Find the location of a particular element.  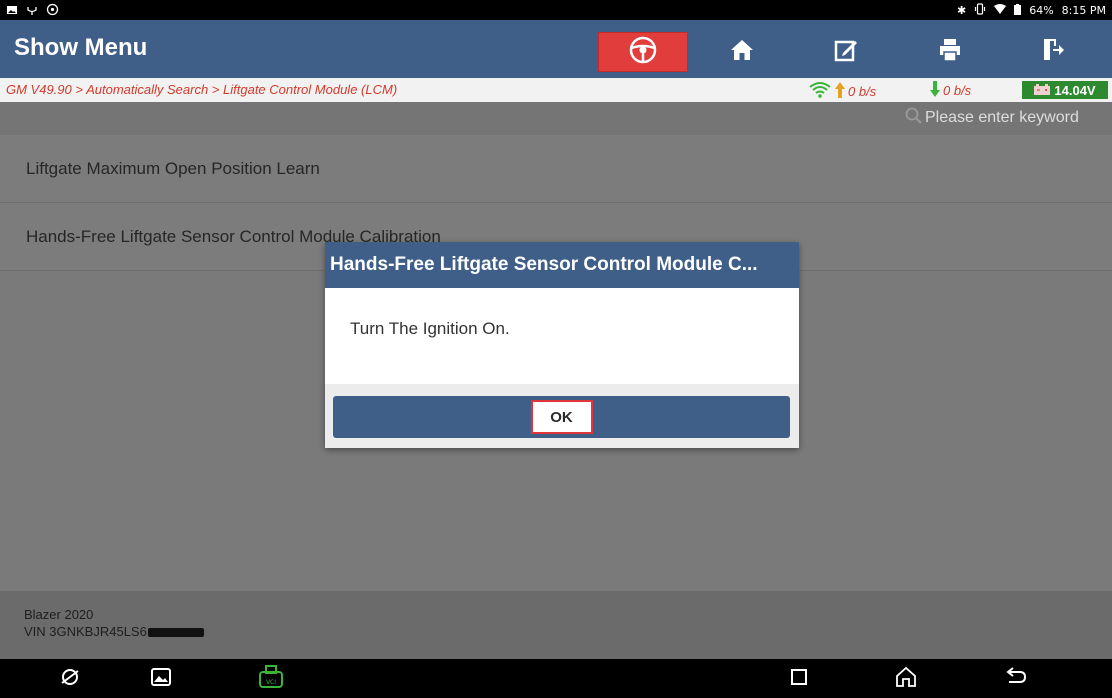

vin-text: VIN 3GNKBJR45LS6 is located at coordinates (85, 631).